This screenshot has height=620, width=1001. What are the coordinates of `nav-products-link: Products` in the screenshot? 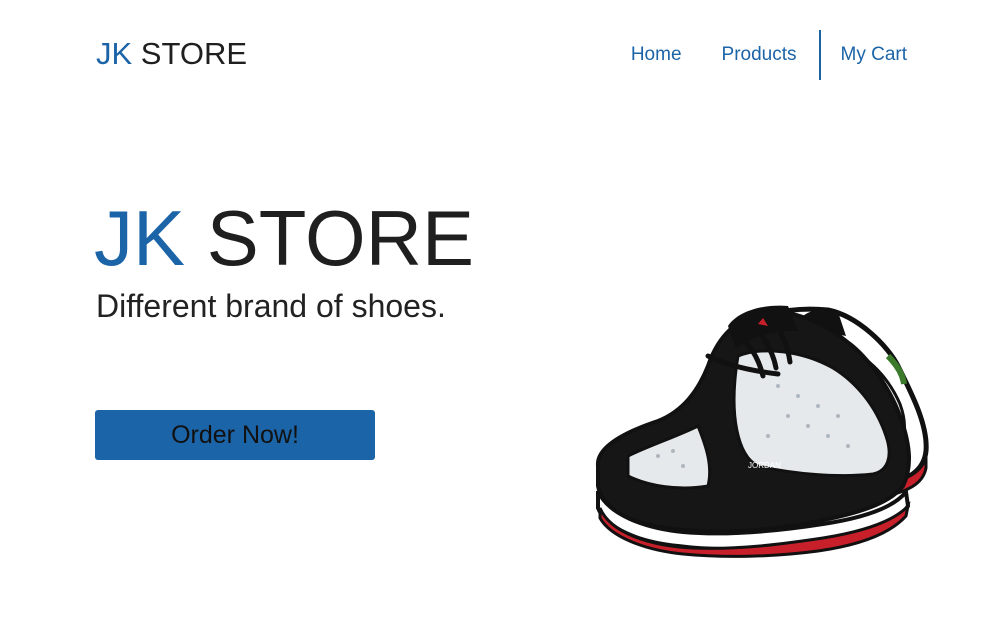 It's located at (759, 55).